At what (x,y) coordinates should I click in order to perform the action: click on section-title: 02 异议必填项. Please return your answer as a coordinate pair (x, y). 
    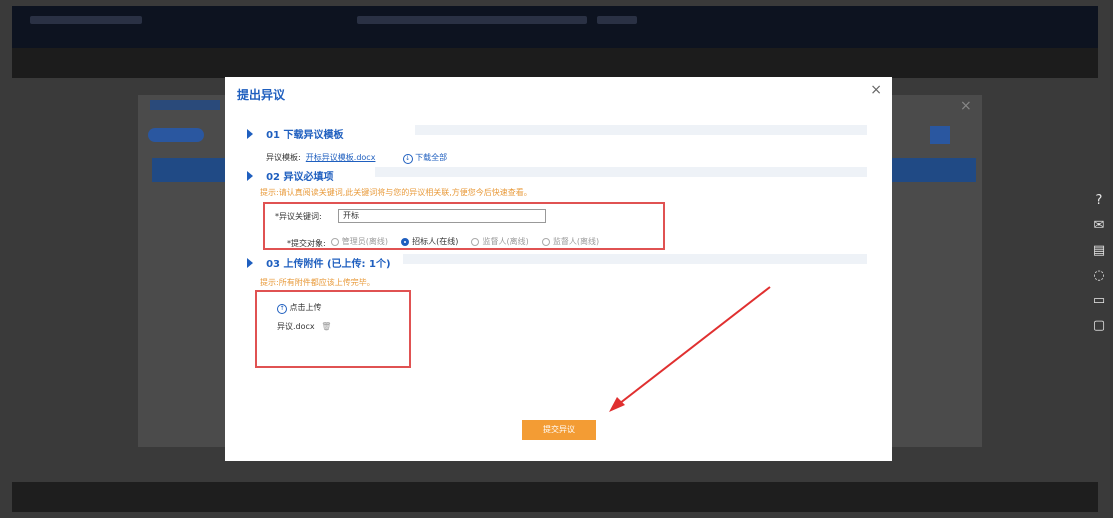
    Looking at the image, I should click on (300, 177).